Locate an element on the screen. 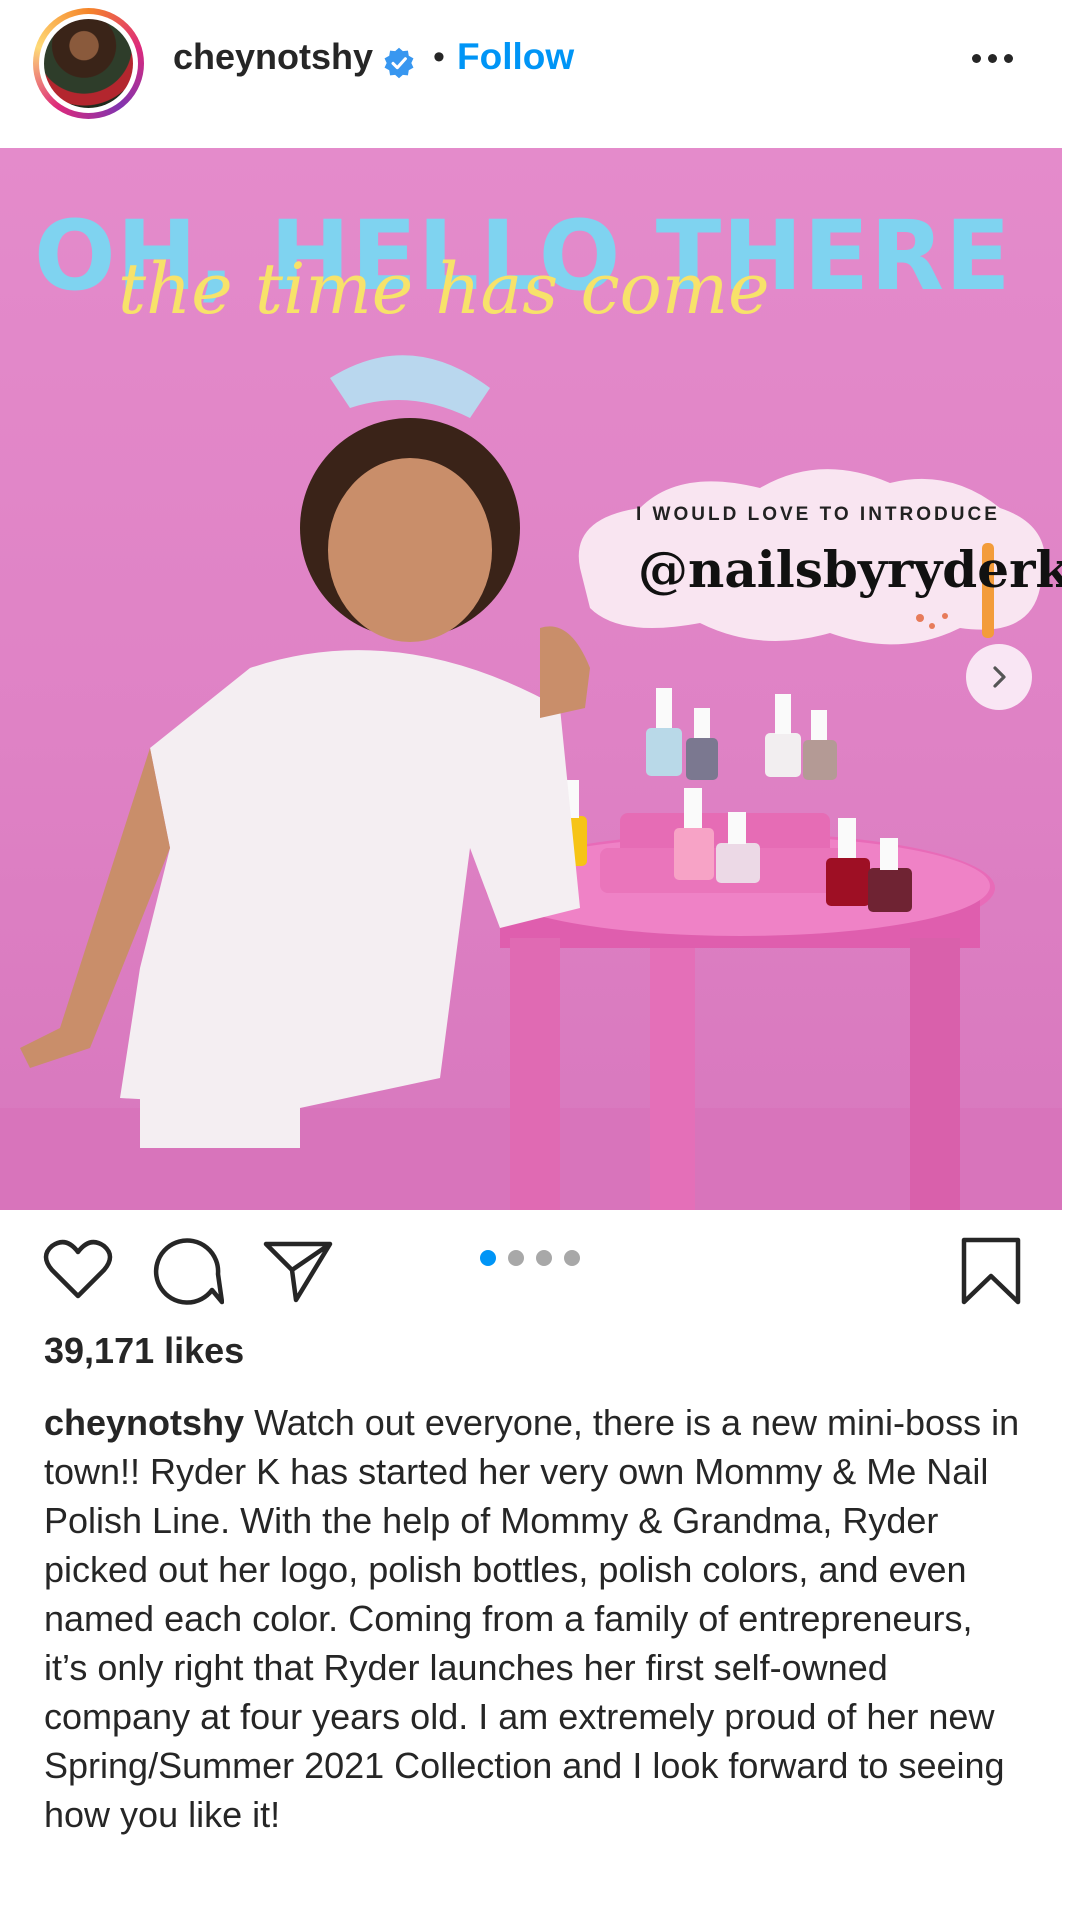 Image resolution: width=1078 pixels, height=1917 pixels. next-slide-button is located at coordinates (999, 677).